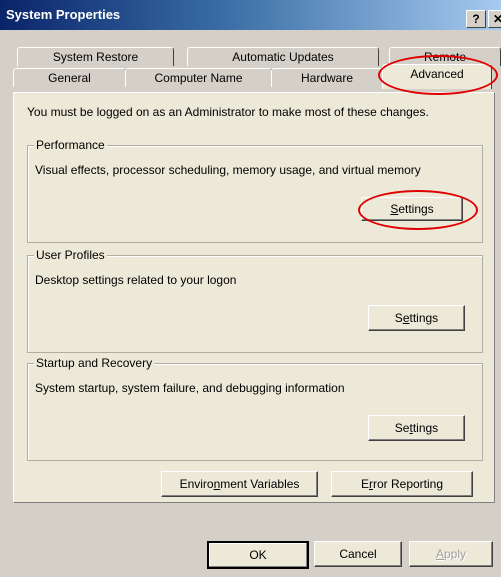 The image size is (501, 577). I want to click on tab-label: General, so click(69, 78).